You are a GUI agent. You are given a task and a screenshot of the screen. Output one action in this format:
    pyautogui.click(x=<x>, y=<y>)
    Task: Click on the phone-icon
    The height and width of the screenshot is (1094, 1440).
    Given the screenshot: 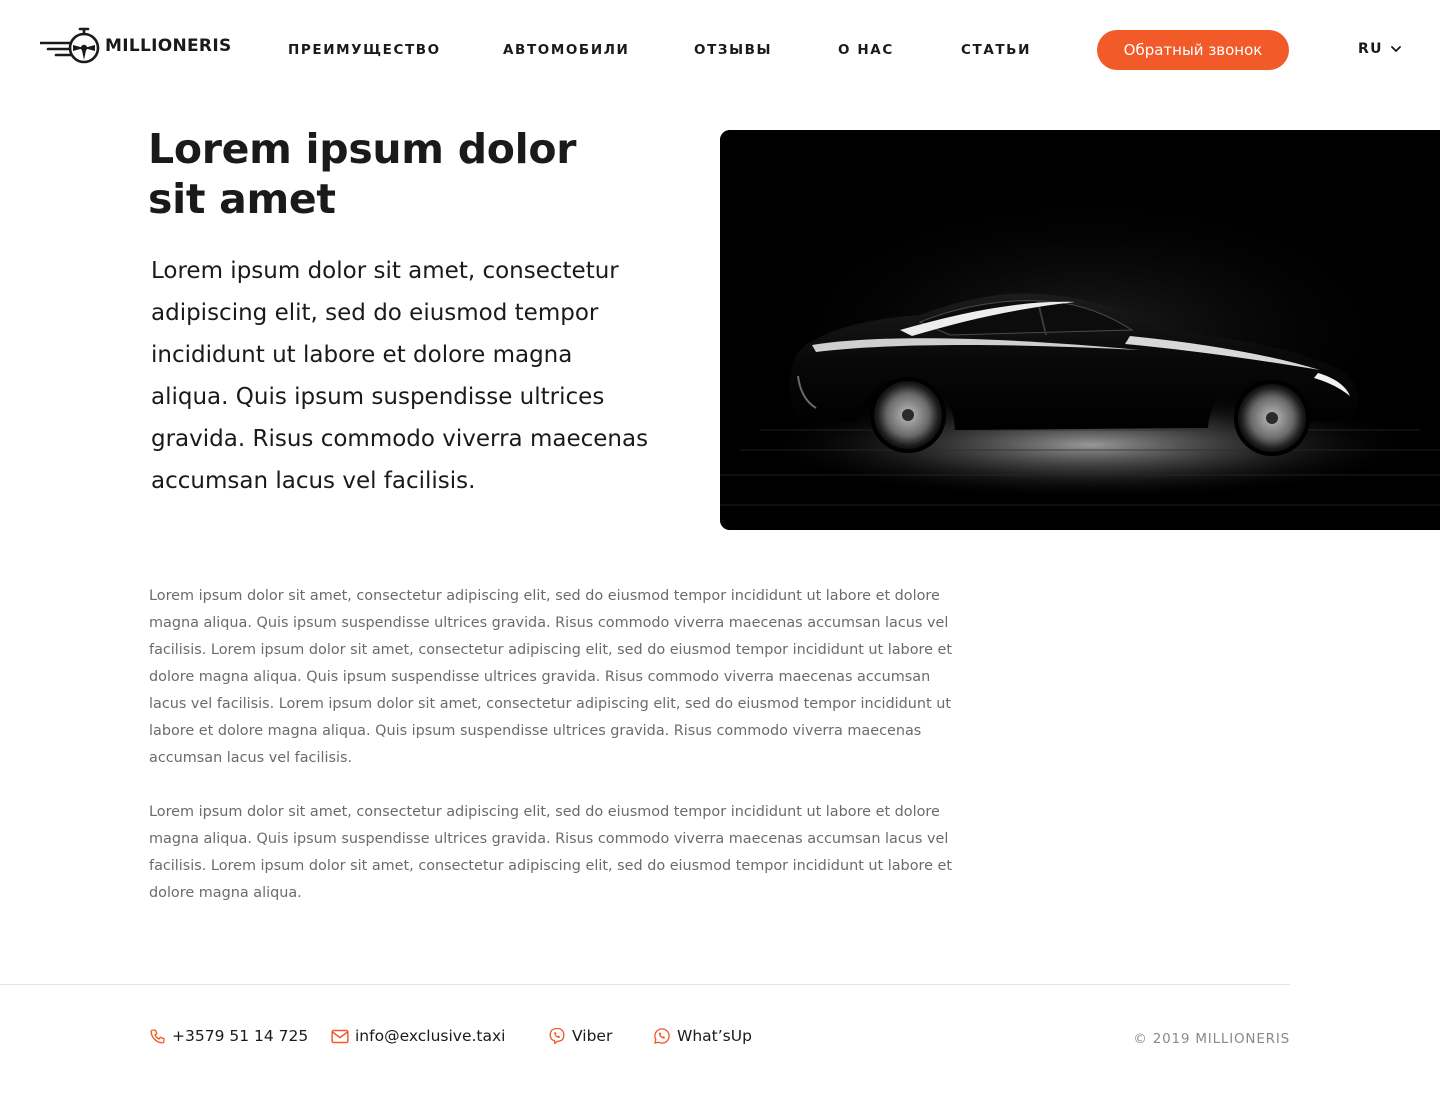 What is the action you would take?
    pyautogui.click(x=157, y=1036)
    